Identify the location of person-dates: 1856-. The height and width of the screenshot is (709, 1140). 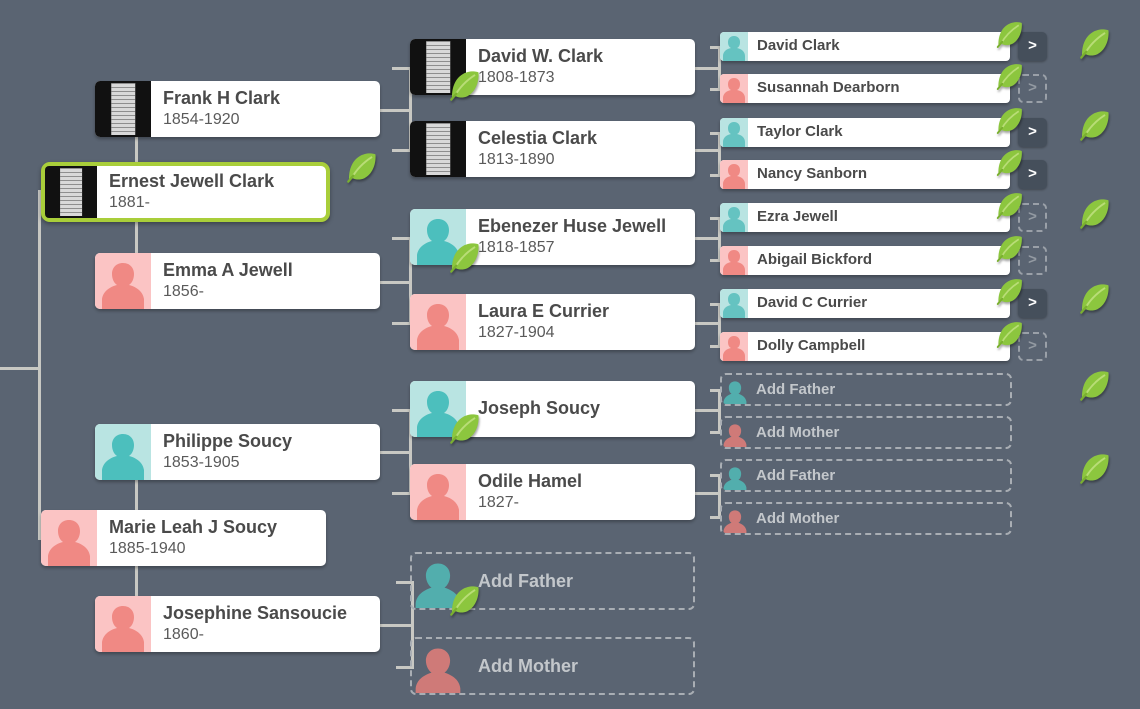
(183, 291).